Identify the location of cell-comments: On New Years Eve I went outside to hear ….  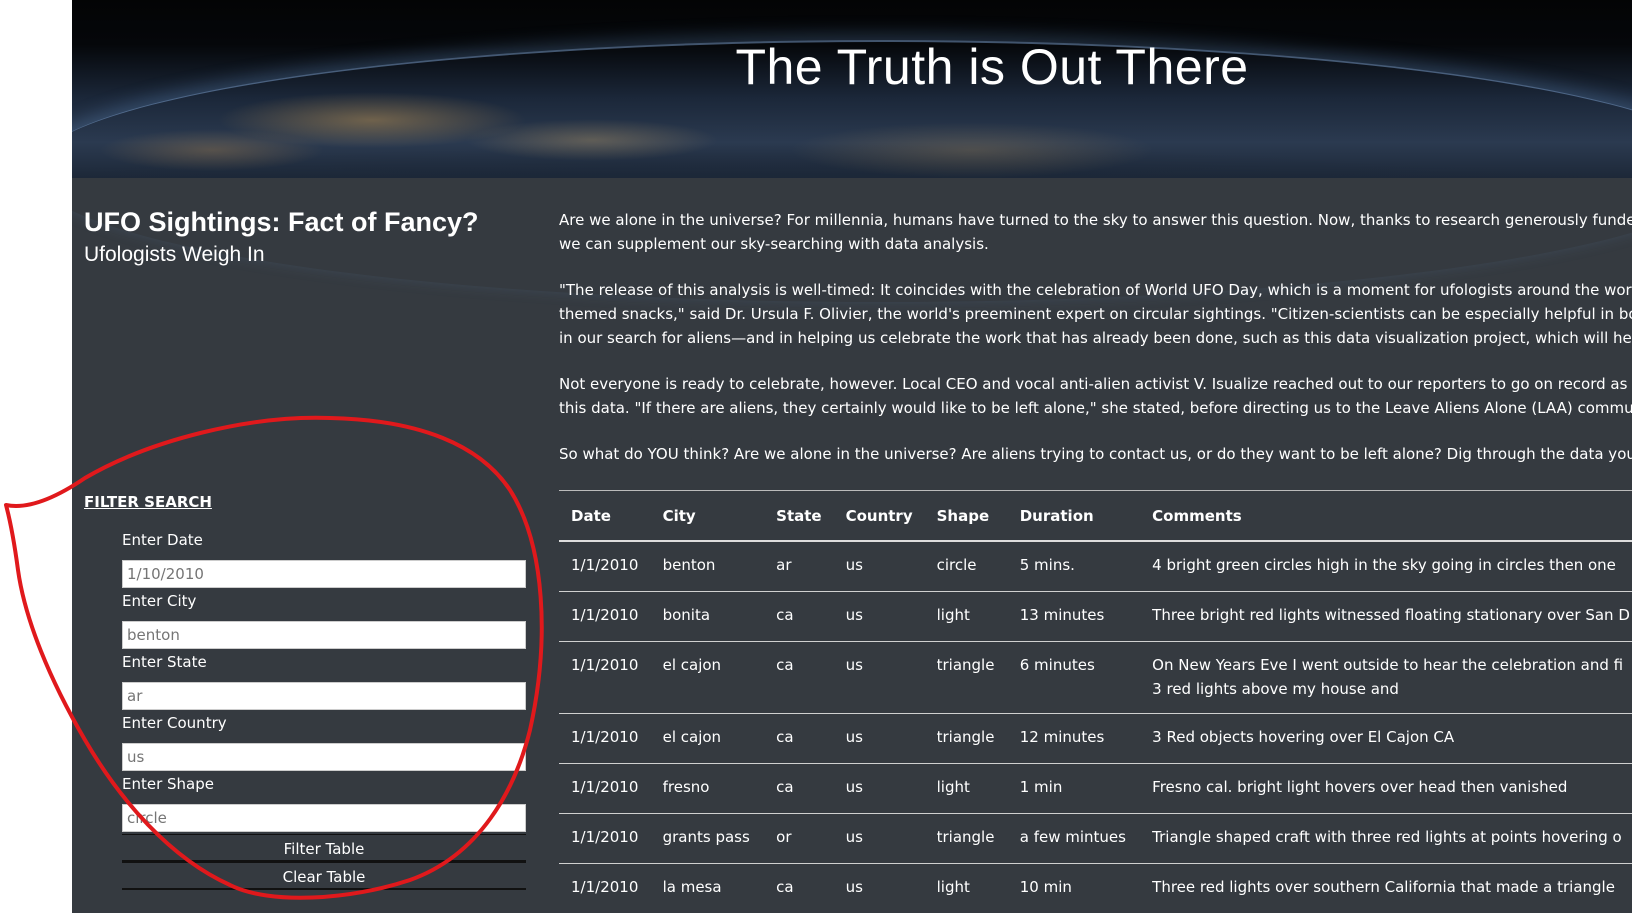
(1386, 677).